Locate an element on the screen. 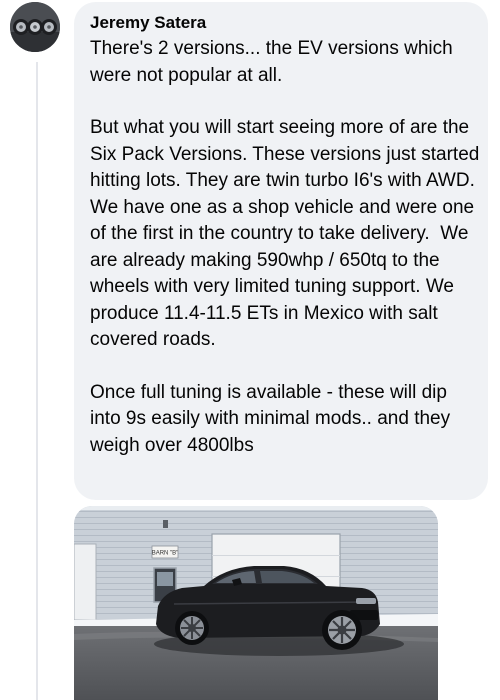 The image size is (500, 700). avatar-wheels-icon is located at coordinates (35, 27).